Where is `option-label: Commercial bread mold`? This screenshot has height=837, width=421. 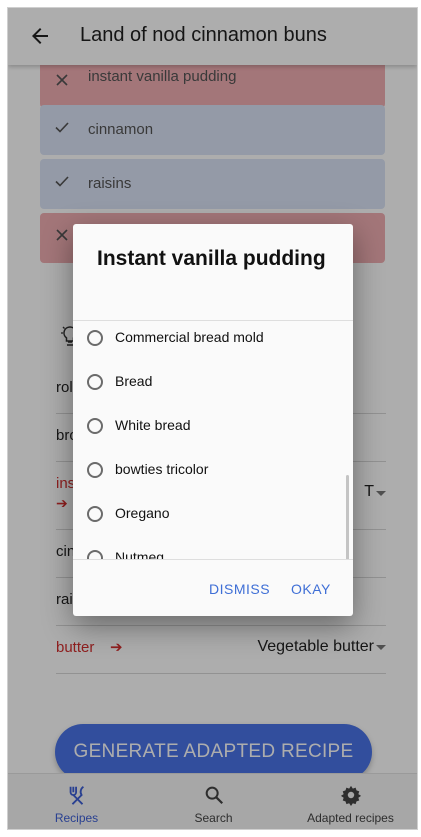 option-label: Commercial bread mold is located at coordinates (189, 337).